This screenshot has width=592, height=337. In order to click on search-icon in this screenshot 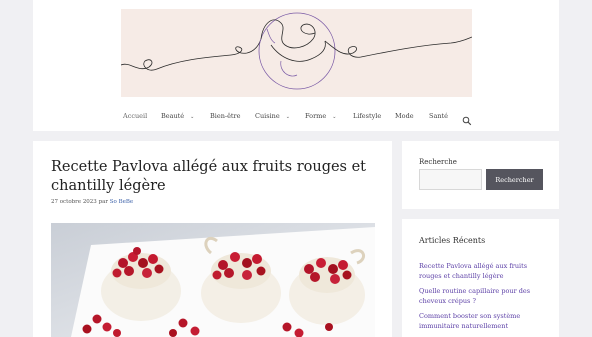, I will do `click(467, 118)`.